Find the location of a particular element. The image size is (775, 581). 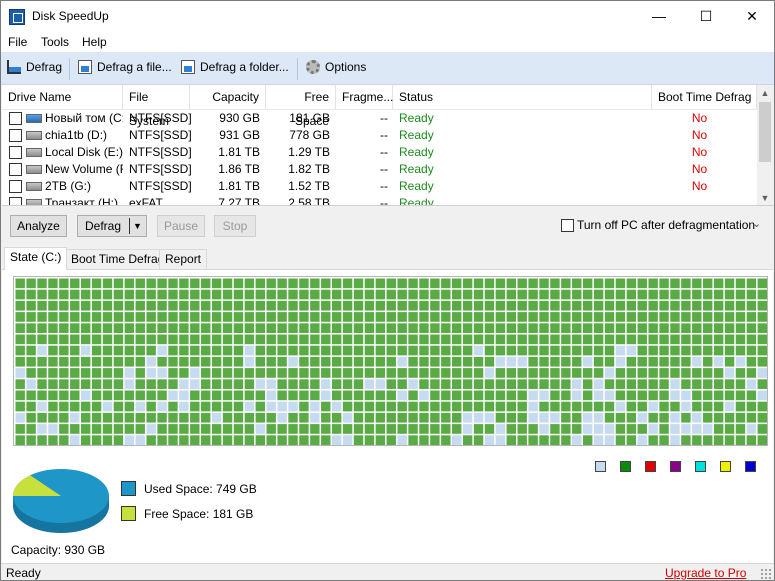

menu-tools: Tools is located at coordinates (55, 42).